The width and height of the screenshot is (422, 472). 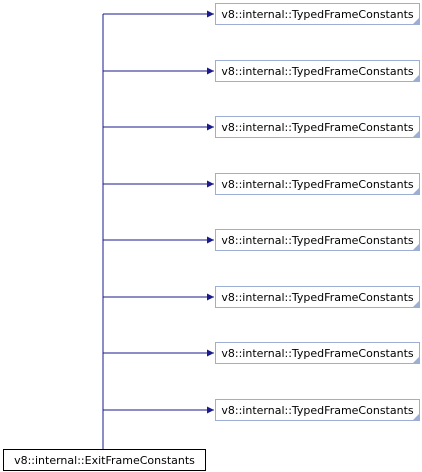 I want to click on root-class-node: v8::internal::ExitFrameConstants, so click(x=104, y=460).